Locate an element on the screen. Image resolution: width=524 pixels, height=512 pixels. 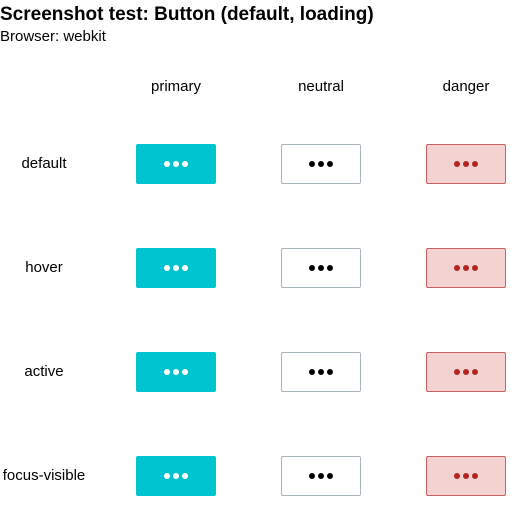
browser-info: Browser: webkit is located at coordinates (53, 36).